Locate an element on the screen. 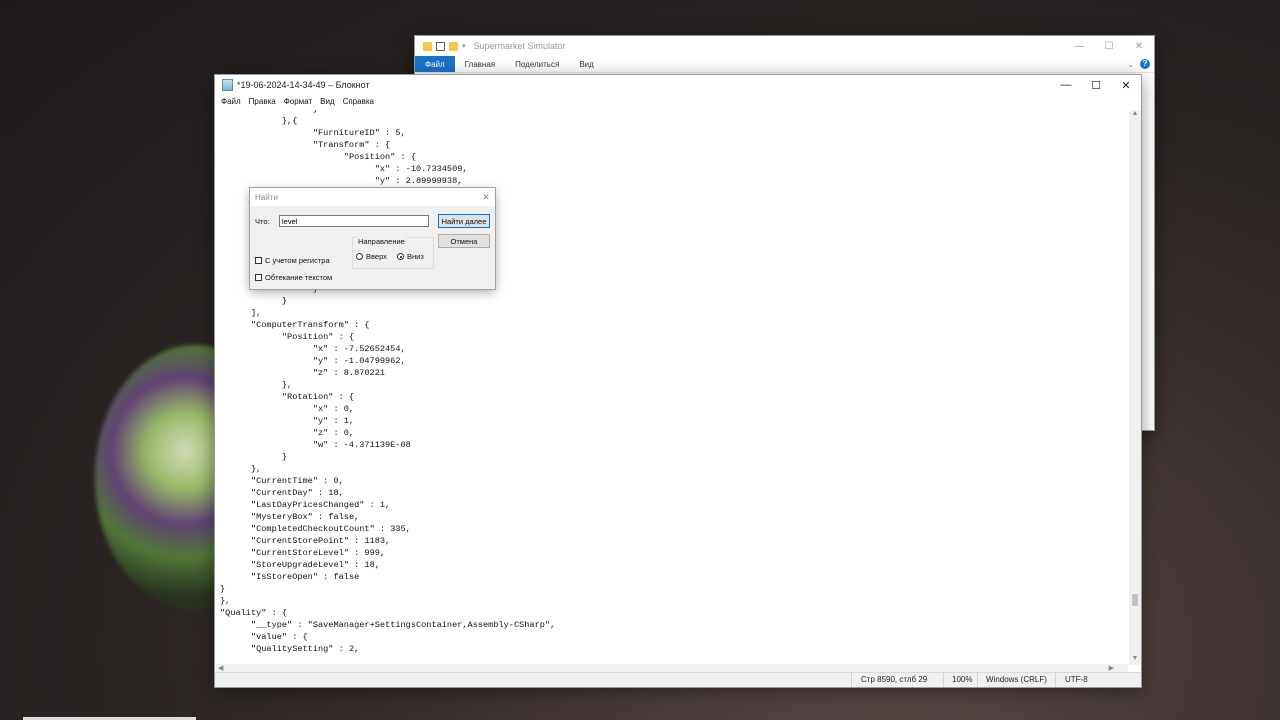 The height and width of the screenshot is (720, 1280). menu-file: Файл is located at coordinates (231, 102).